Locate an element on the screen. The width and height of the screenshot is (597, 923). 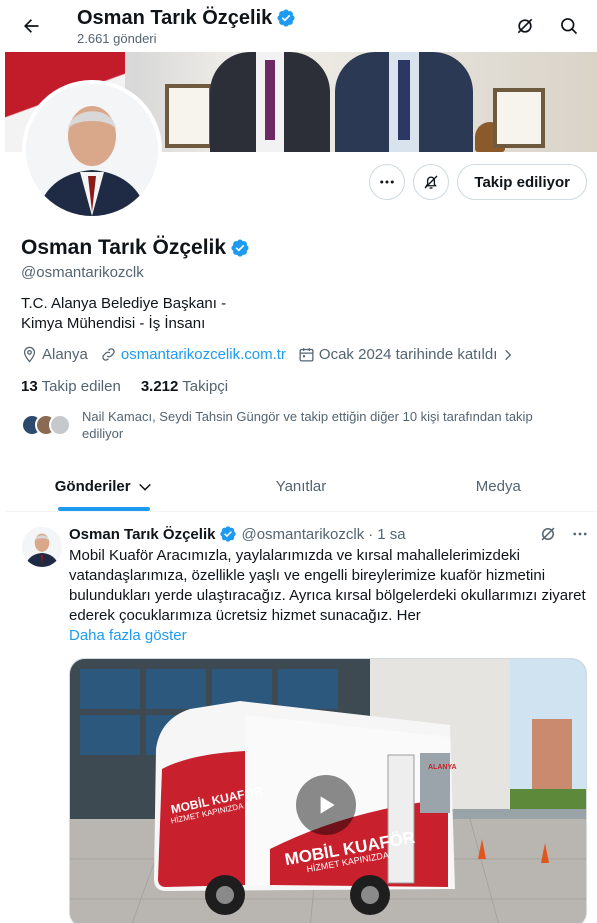
search-icon is located at coordinates (569, 26).